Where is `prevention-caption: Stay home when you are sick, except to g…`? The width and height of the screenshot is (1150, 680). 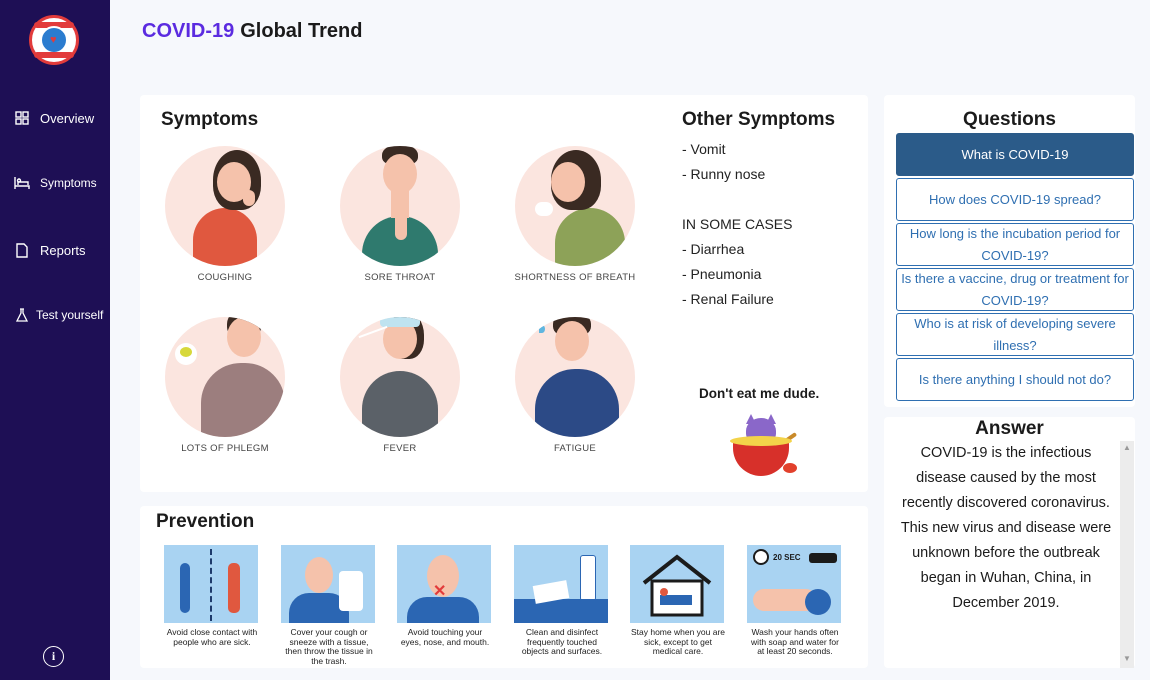
prevention-caption: Stay home when you are sick, except to g… is located at coordinates (678, 641).